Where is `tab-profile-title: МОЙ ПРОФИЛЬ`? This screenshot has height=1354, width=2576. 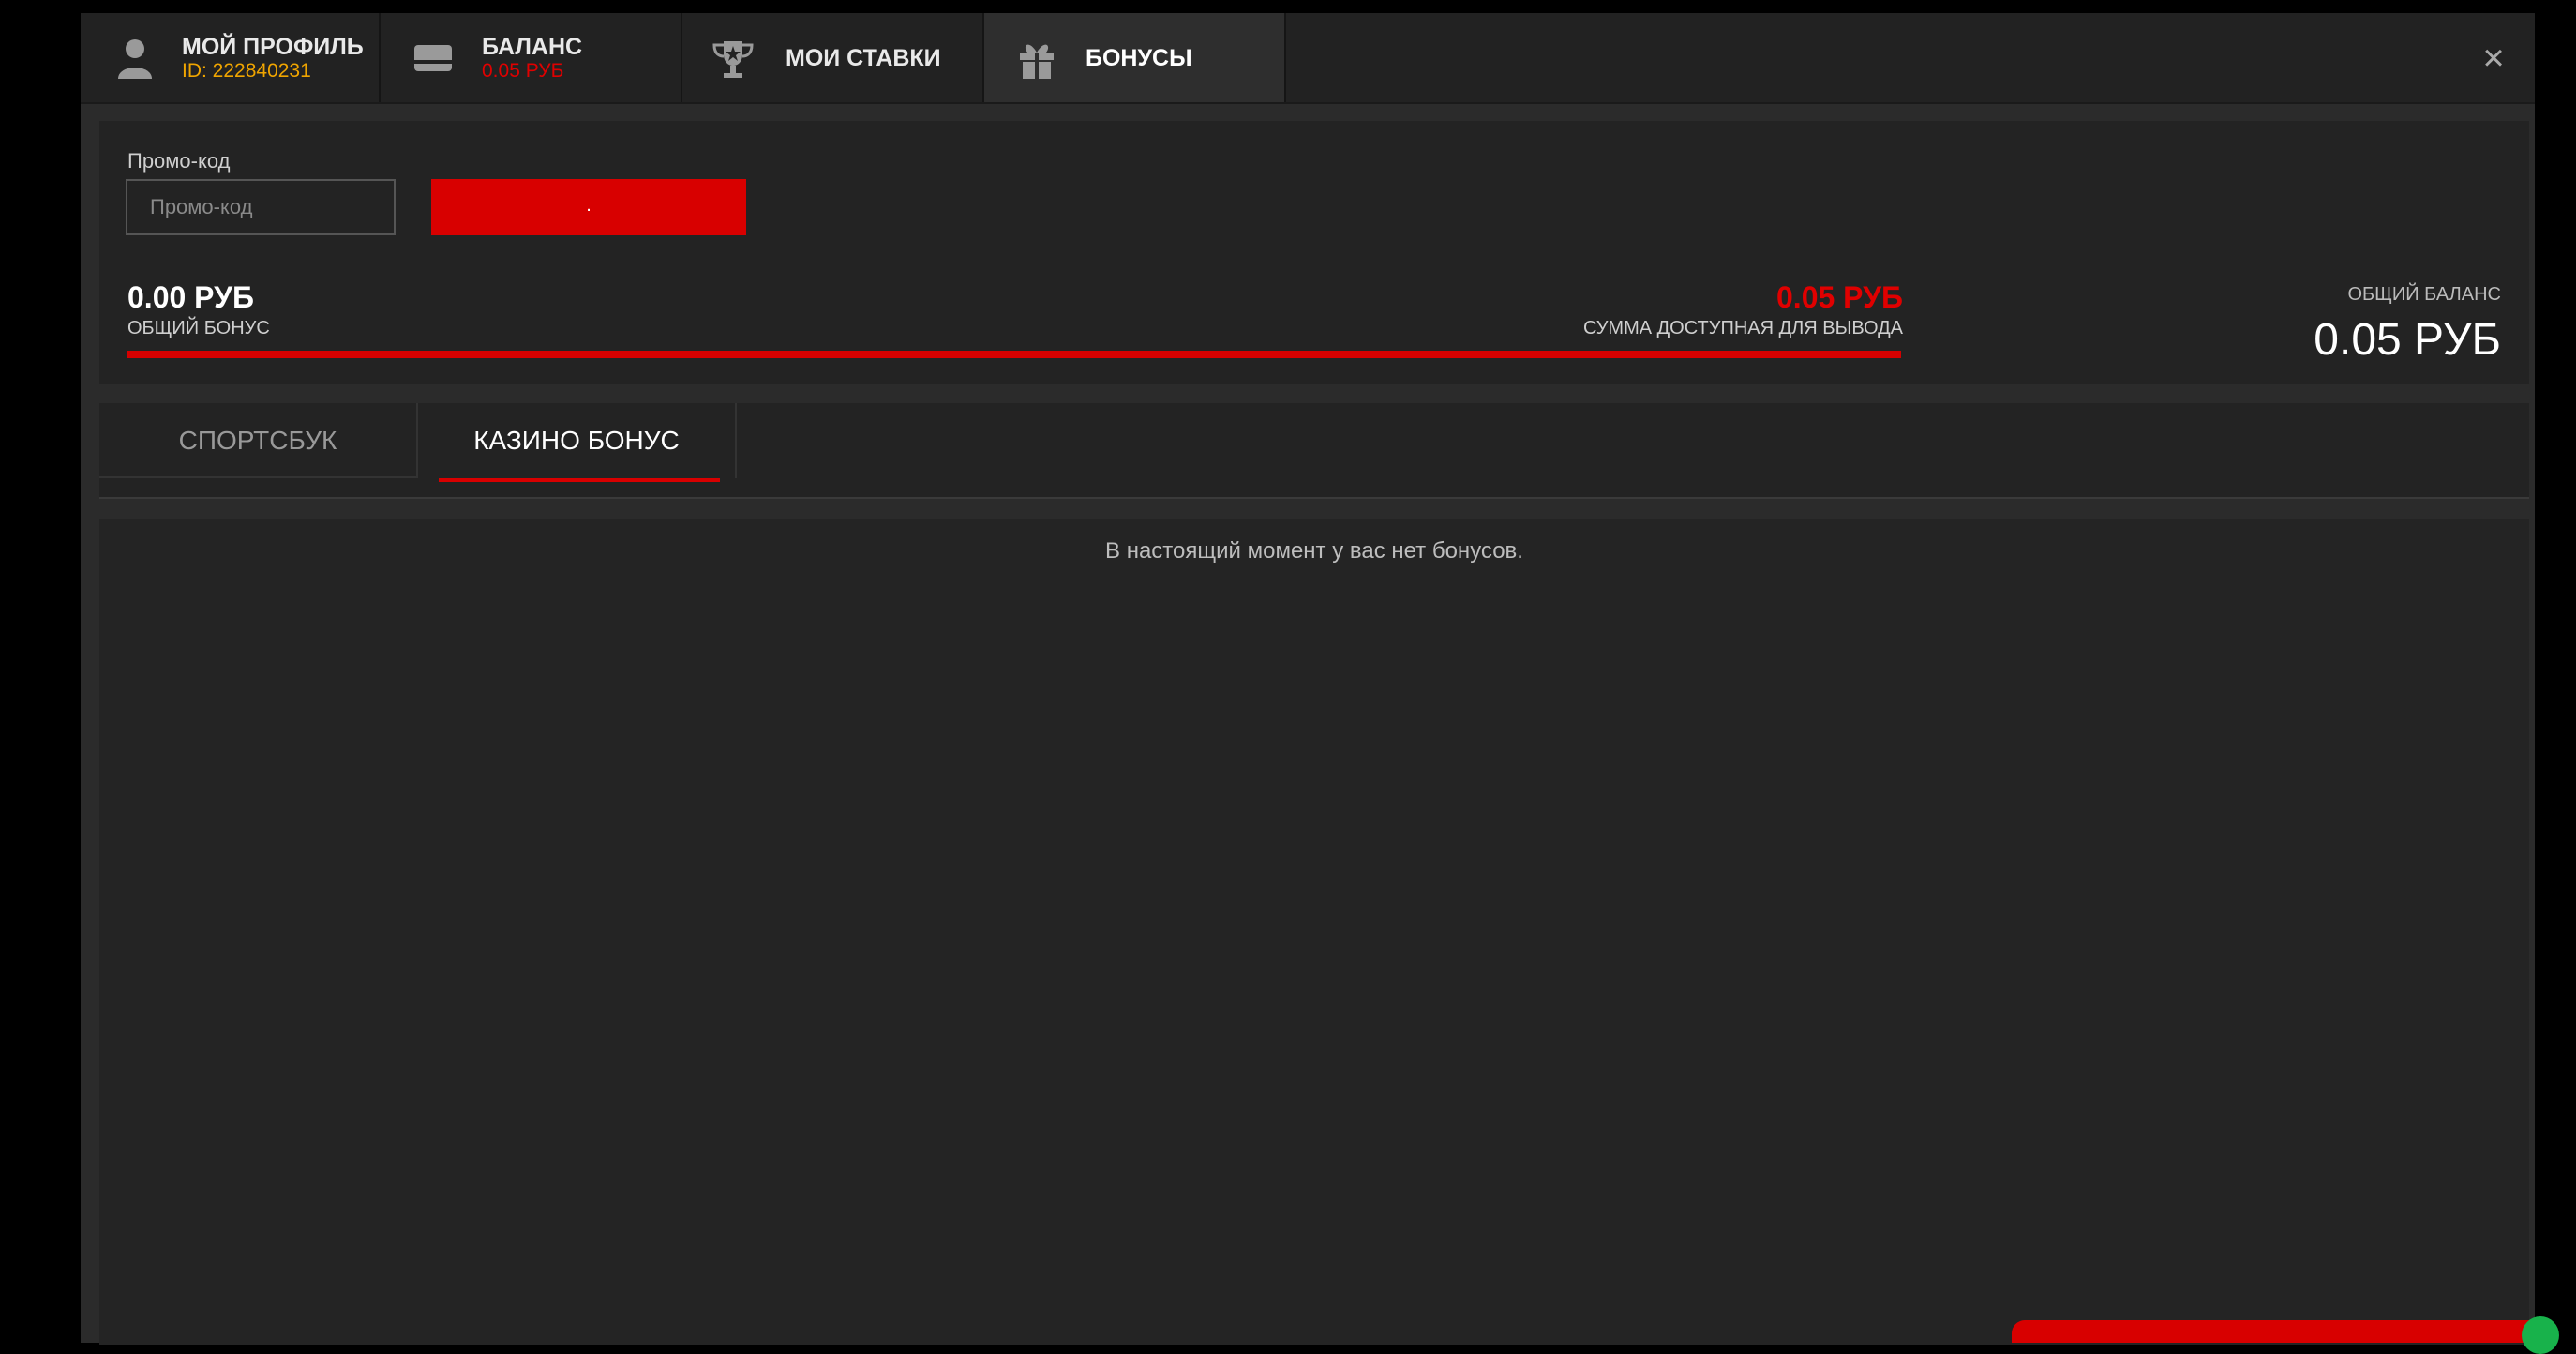 tab-profile-title: МОЙ ПРОФИЛЬ is located at coordinates (273, 47).